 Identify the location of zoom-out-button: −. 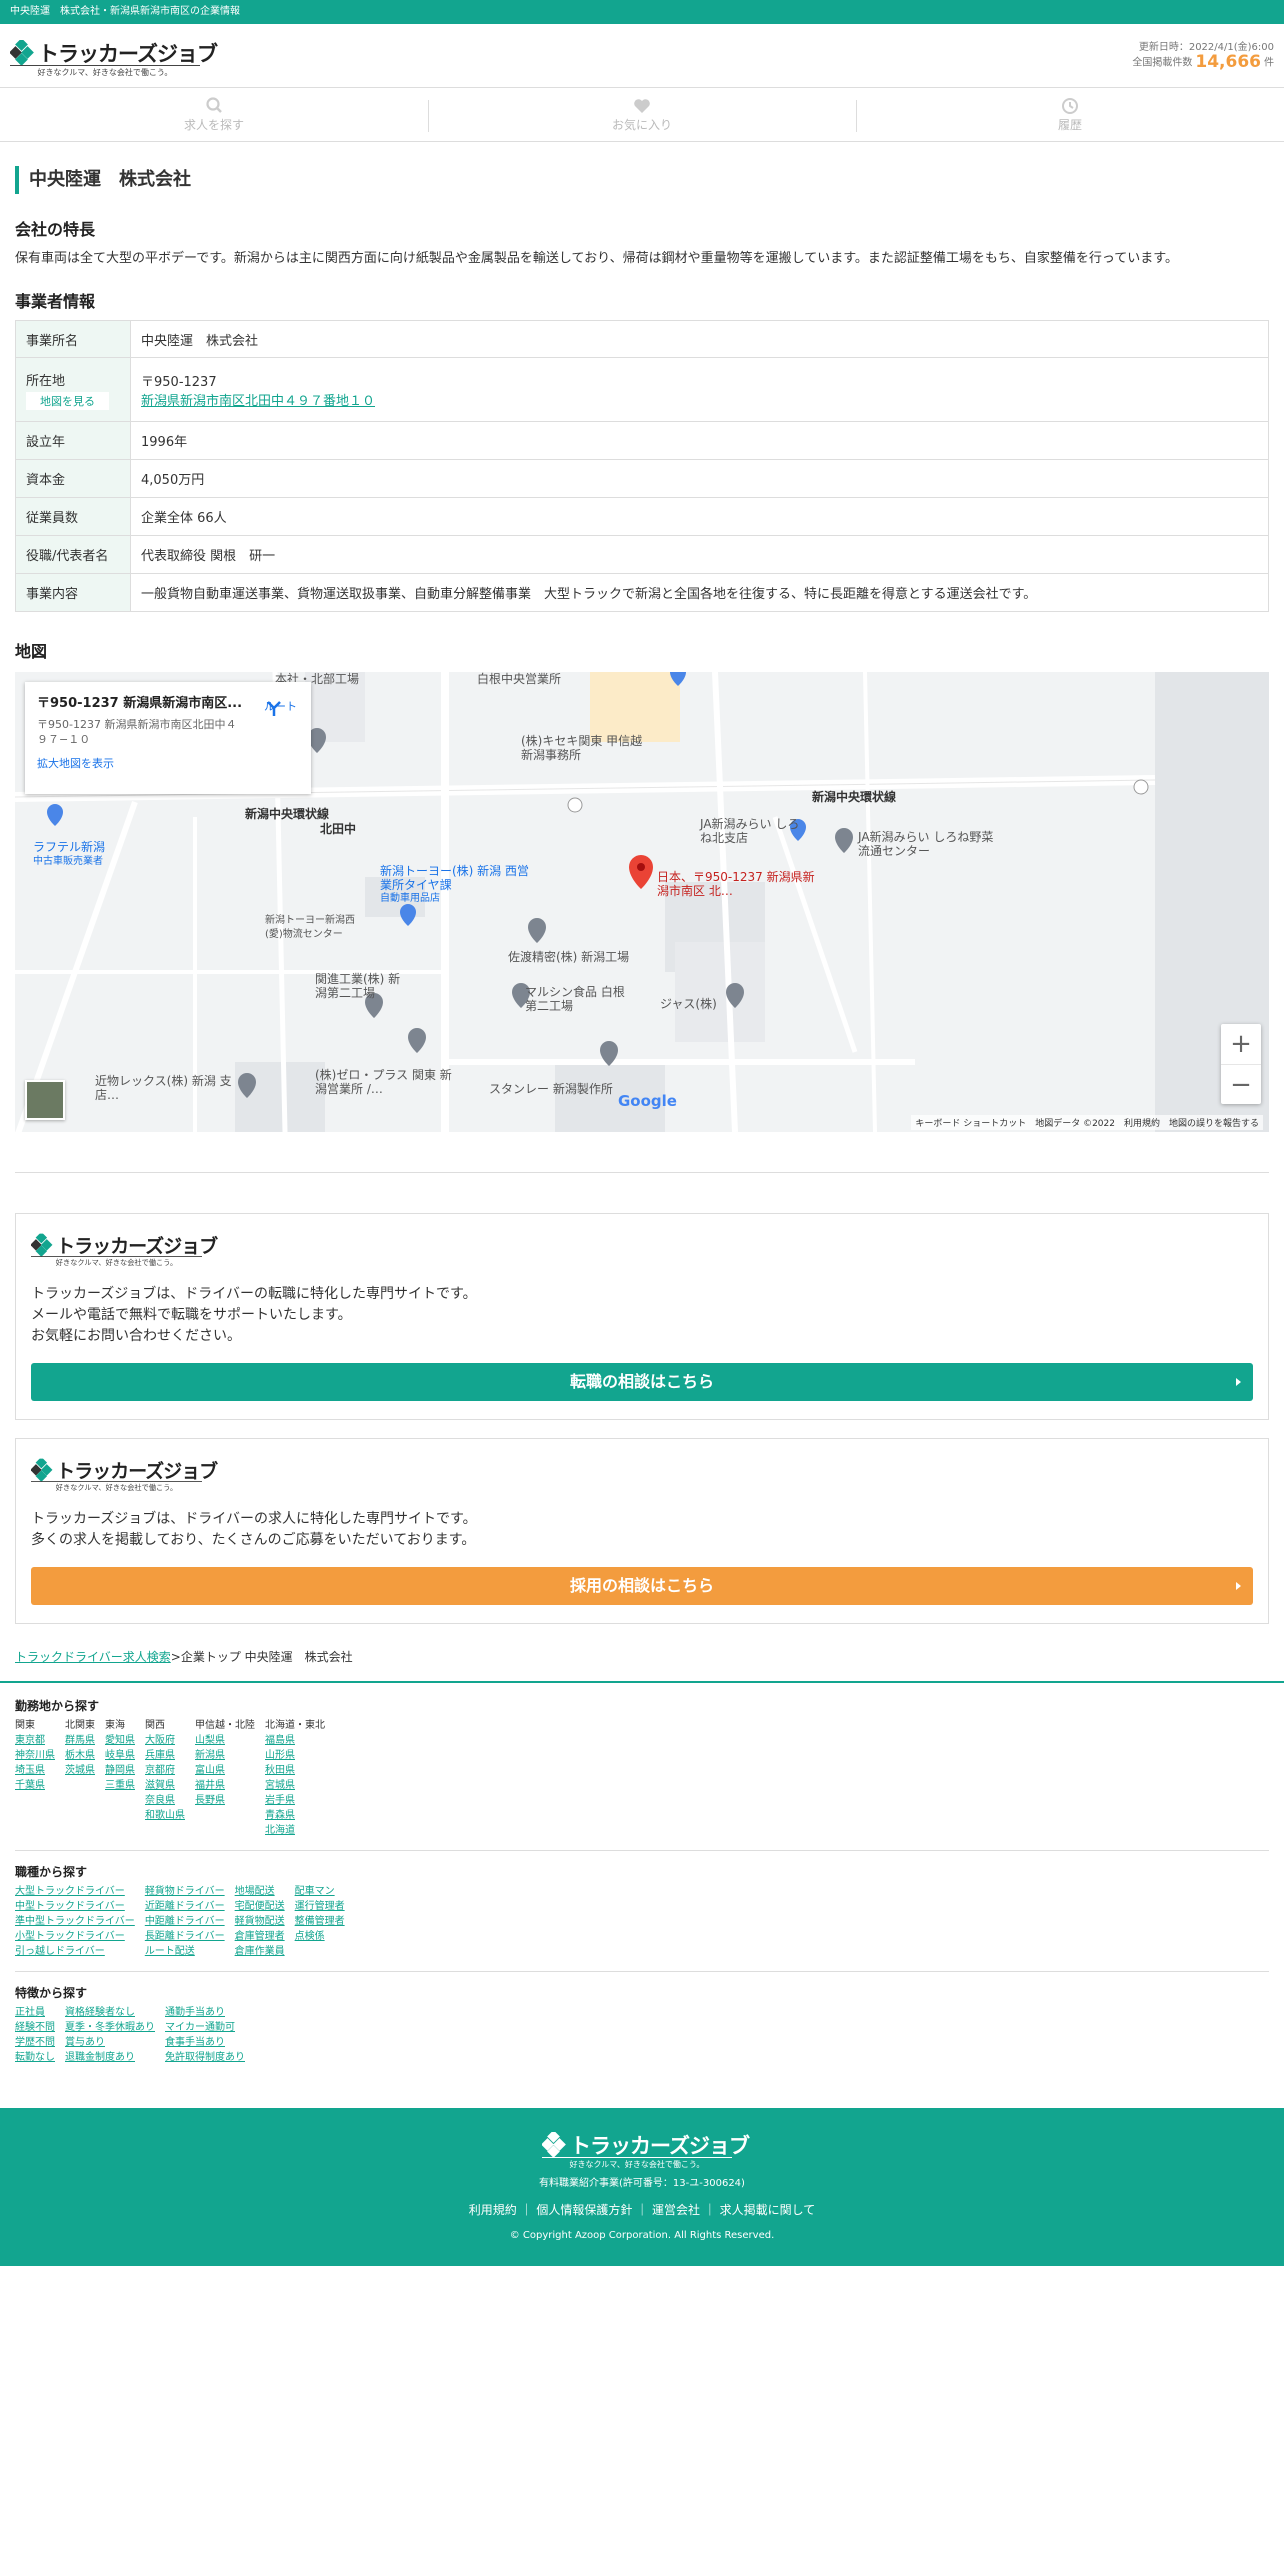
(1241, 1084).